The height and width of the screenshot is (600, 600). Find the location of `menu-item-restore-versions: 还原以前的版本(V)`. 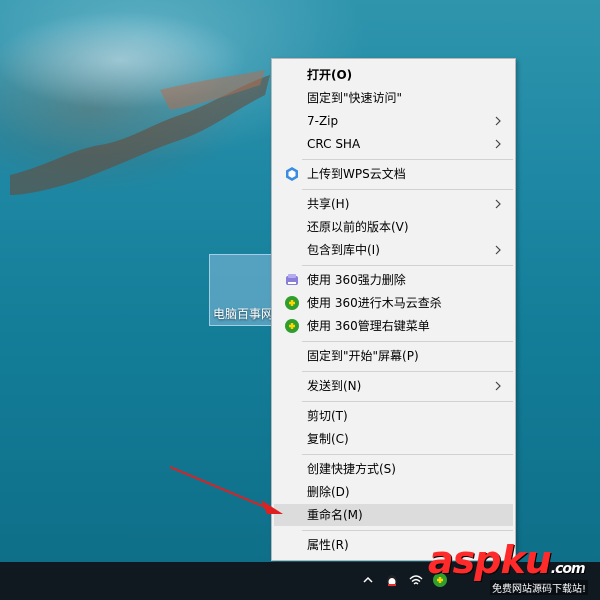

menu-item-restore-versions: 还原以前的版本(V) is located at coordinates (393, 227).